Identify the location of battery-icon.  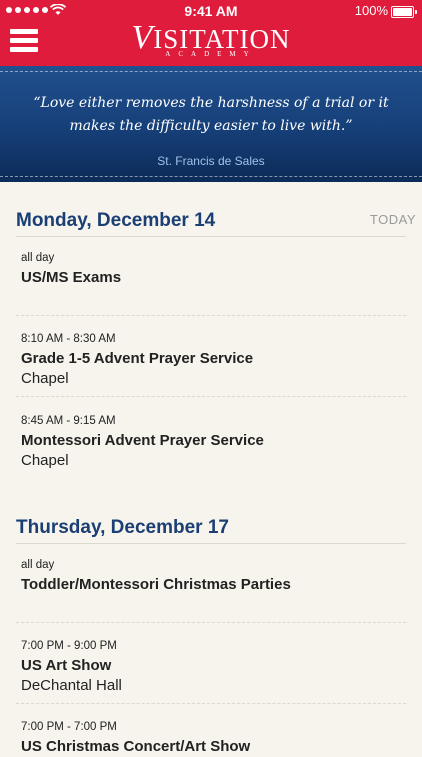
(404, 12).